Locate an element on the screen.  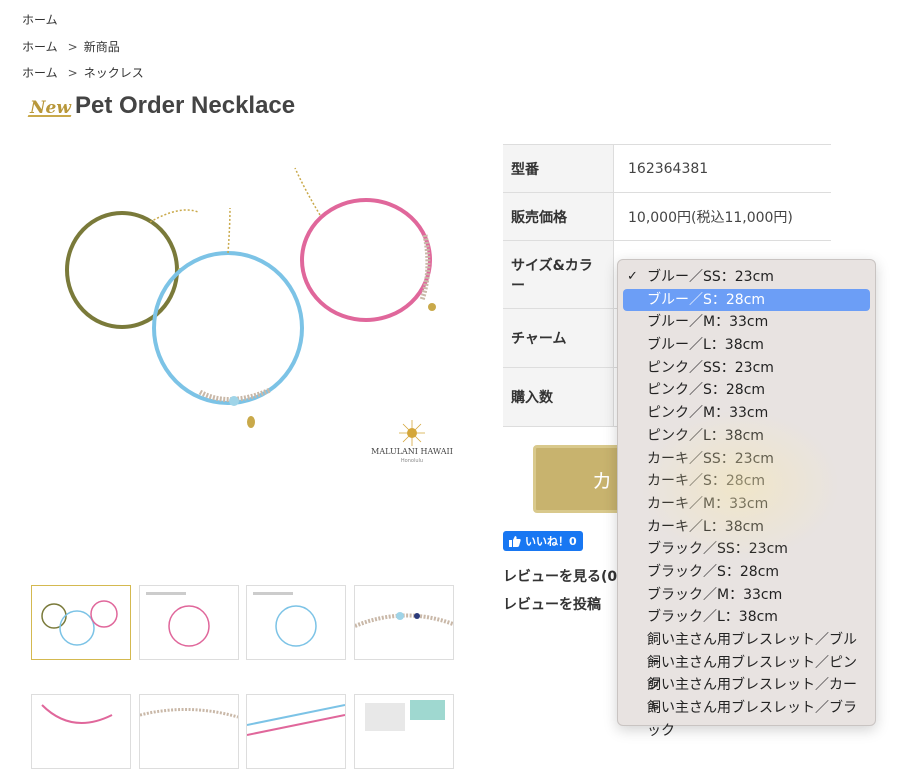
dropdown-option: 飼い主さん用ブレスレット／カーキ is located at coordinates (746, 695).